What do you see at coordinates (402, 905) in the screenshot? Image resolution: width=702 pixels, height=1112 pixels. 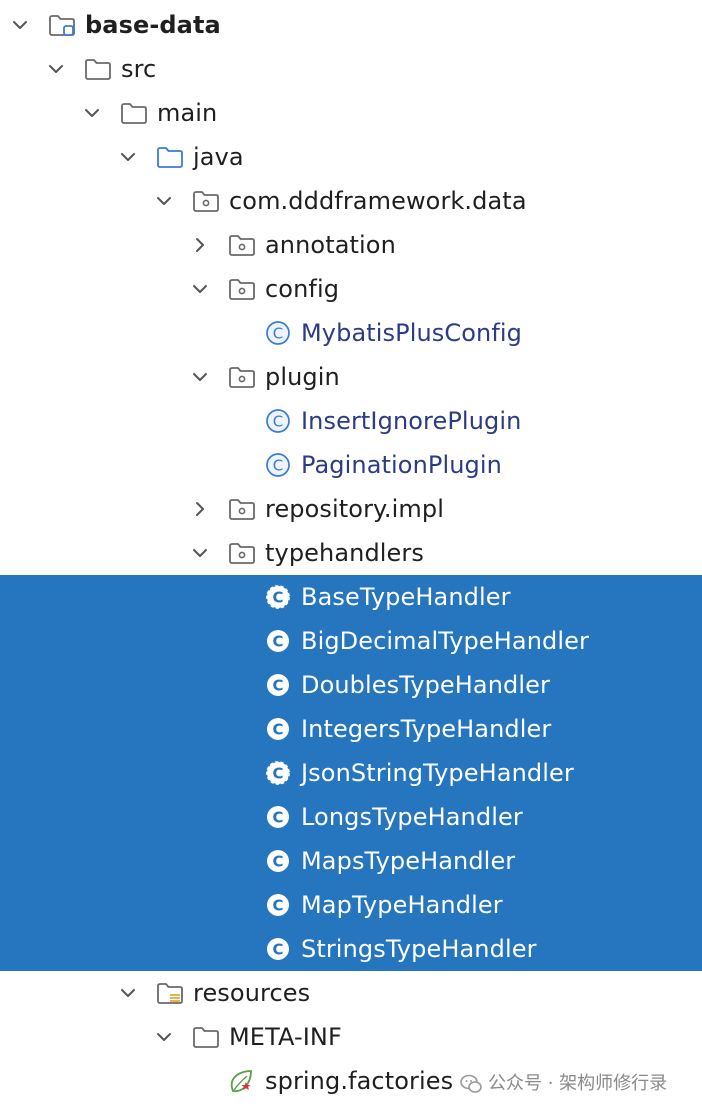 I see `tree-item-label: MapTypeHandler` at bounding box center [402, 905].